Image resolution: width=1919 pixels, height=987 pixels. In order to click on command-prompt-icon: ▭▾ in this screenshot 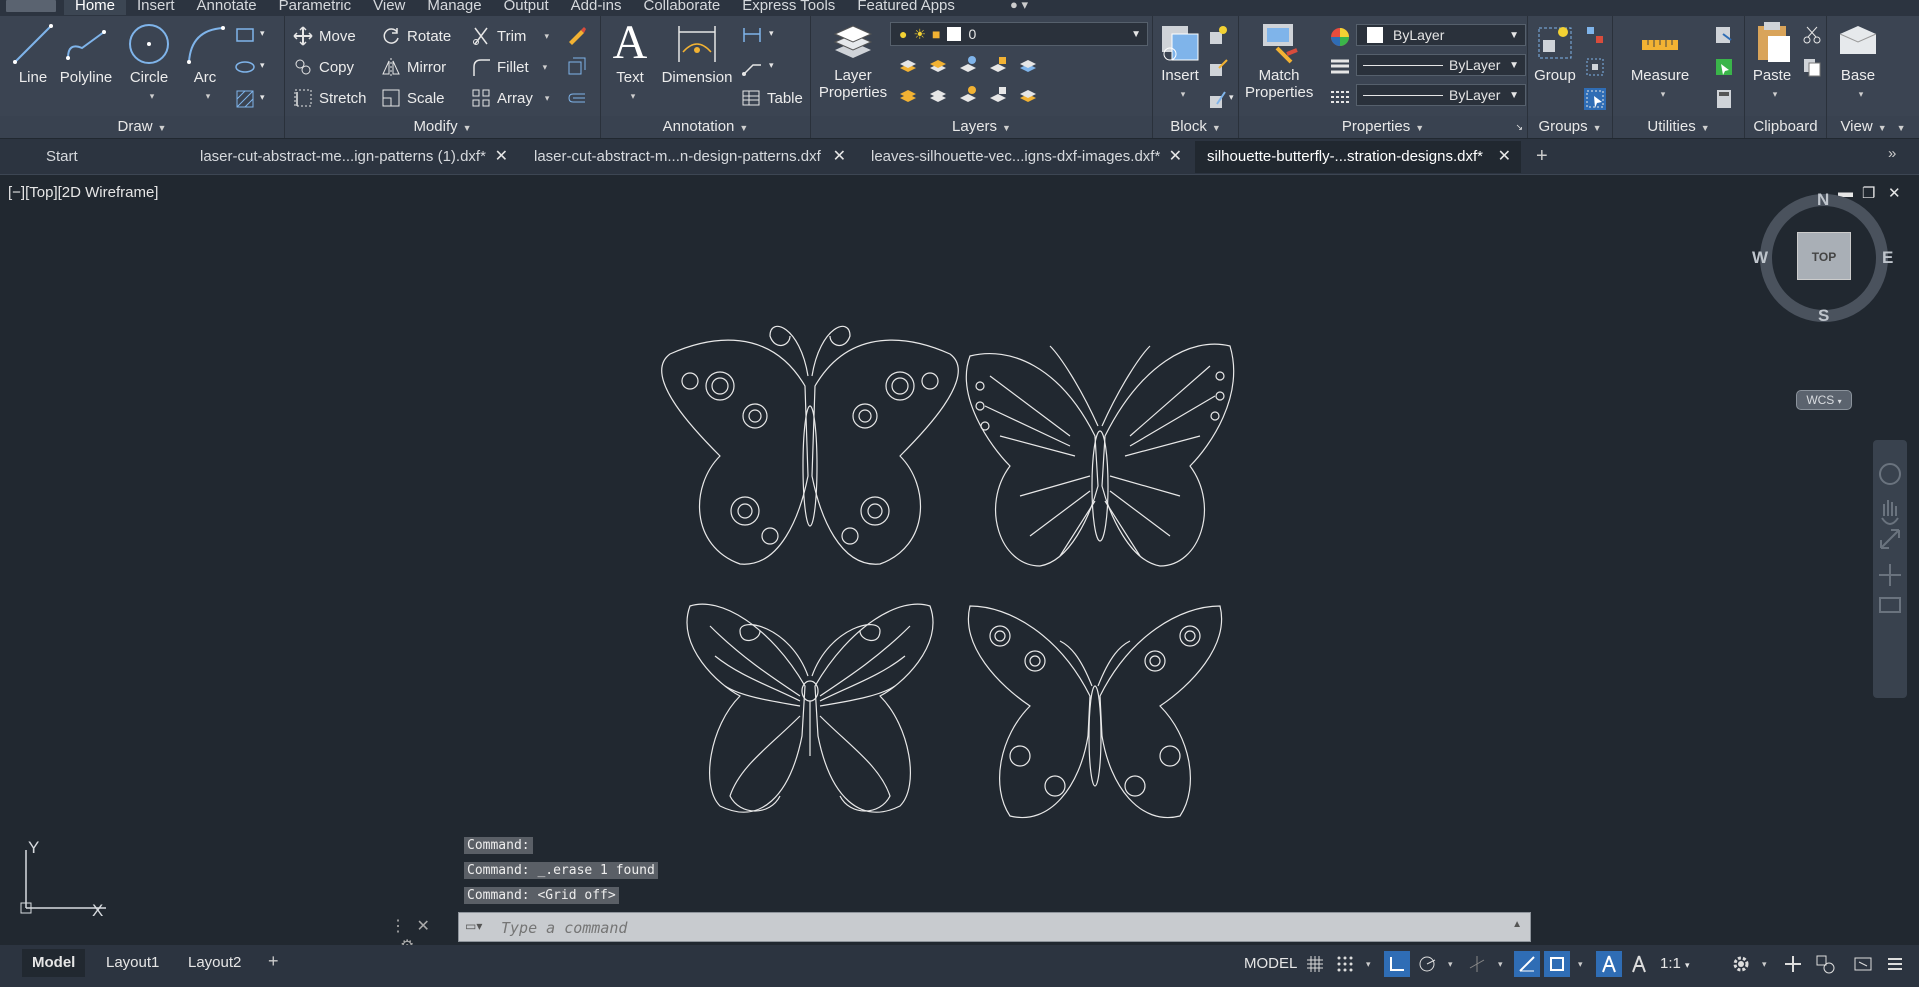, I will do `click(473, 926)`.